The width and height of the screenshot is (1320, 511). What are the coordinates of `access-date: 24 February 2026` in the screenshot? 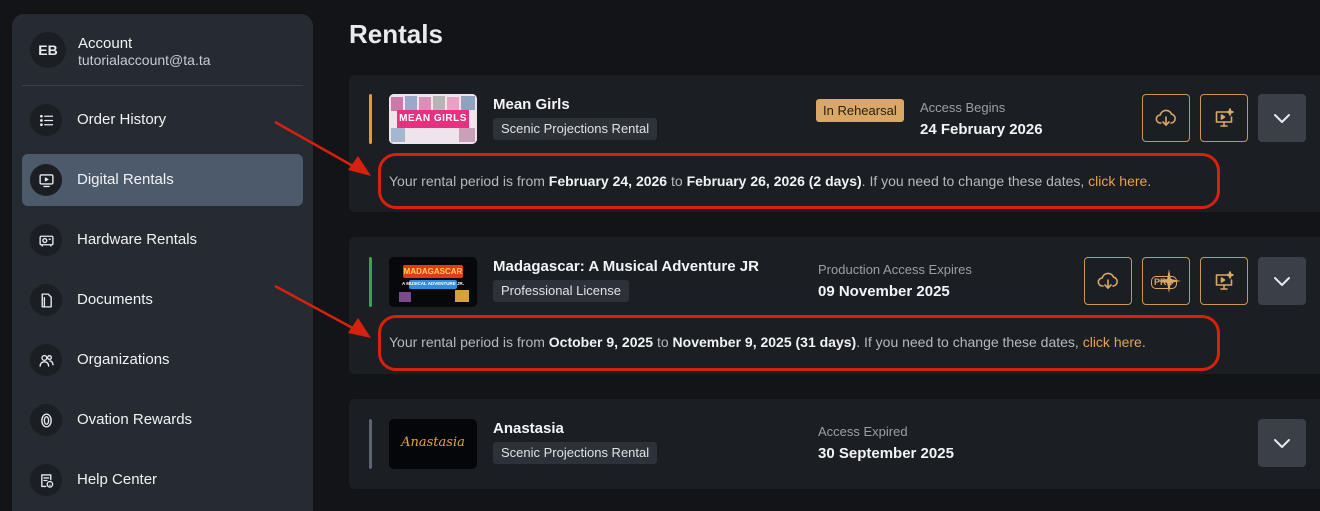 It's located at (981, 129).